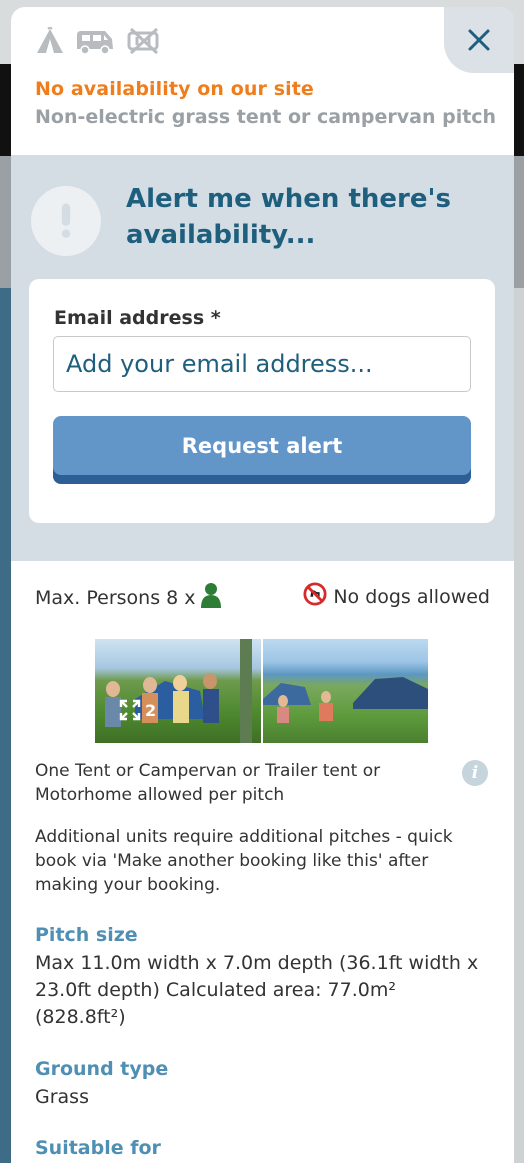 Image resolution: width=524 pixels, height=1163 pixels. I want to click on photo-count: 2, so click(137, 710).